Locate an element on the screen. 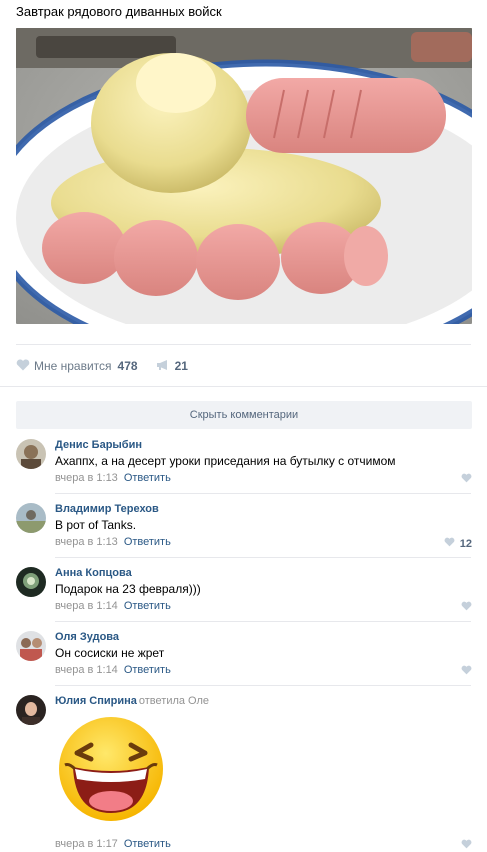 The width and height of the screenshot is (487, 852). reply-to-label: ответила Оле is located at coordinates (174, 701).